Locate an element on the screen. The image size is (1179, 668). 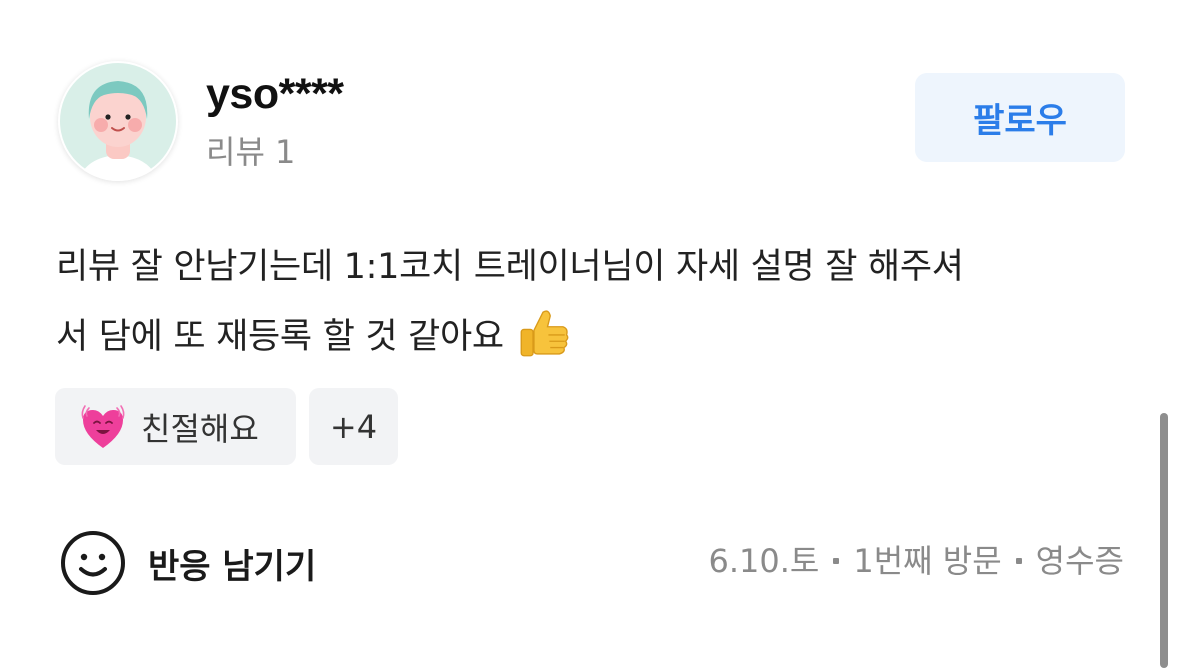
scrollbar is located at coordinates (1164, 540).